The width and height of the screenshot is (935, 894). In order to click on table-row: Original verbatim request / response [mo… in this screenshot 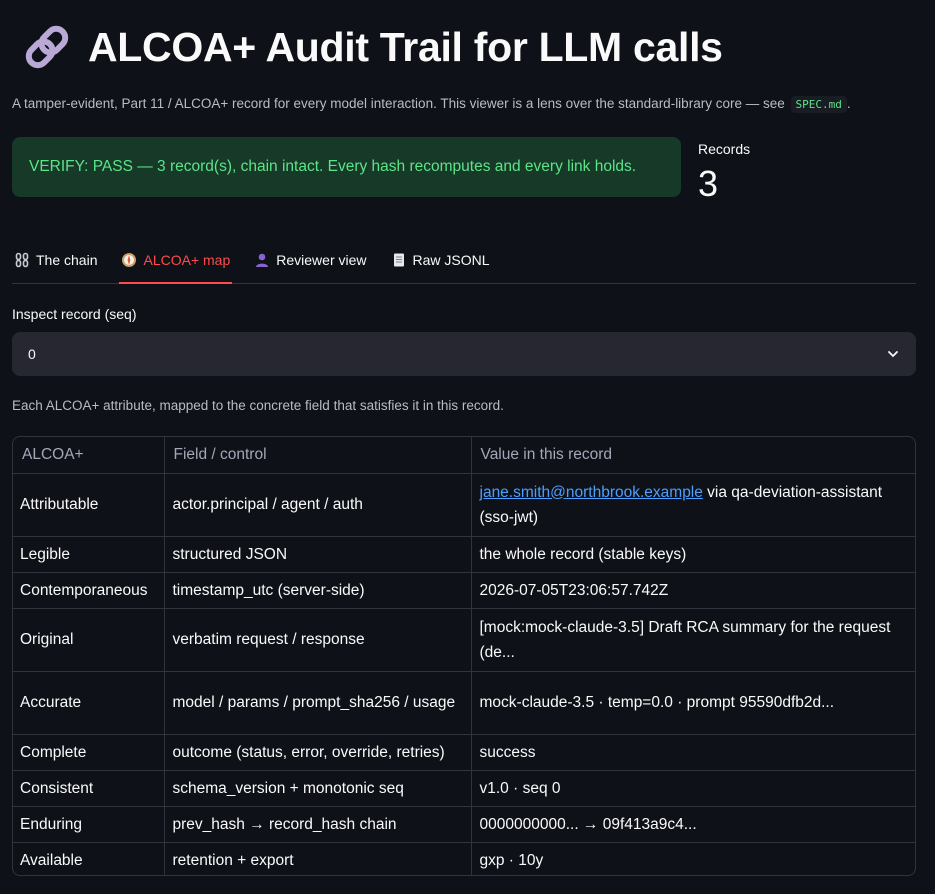, I will do `click(464, 640)`.